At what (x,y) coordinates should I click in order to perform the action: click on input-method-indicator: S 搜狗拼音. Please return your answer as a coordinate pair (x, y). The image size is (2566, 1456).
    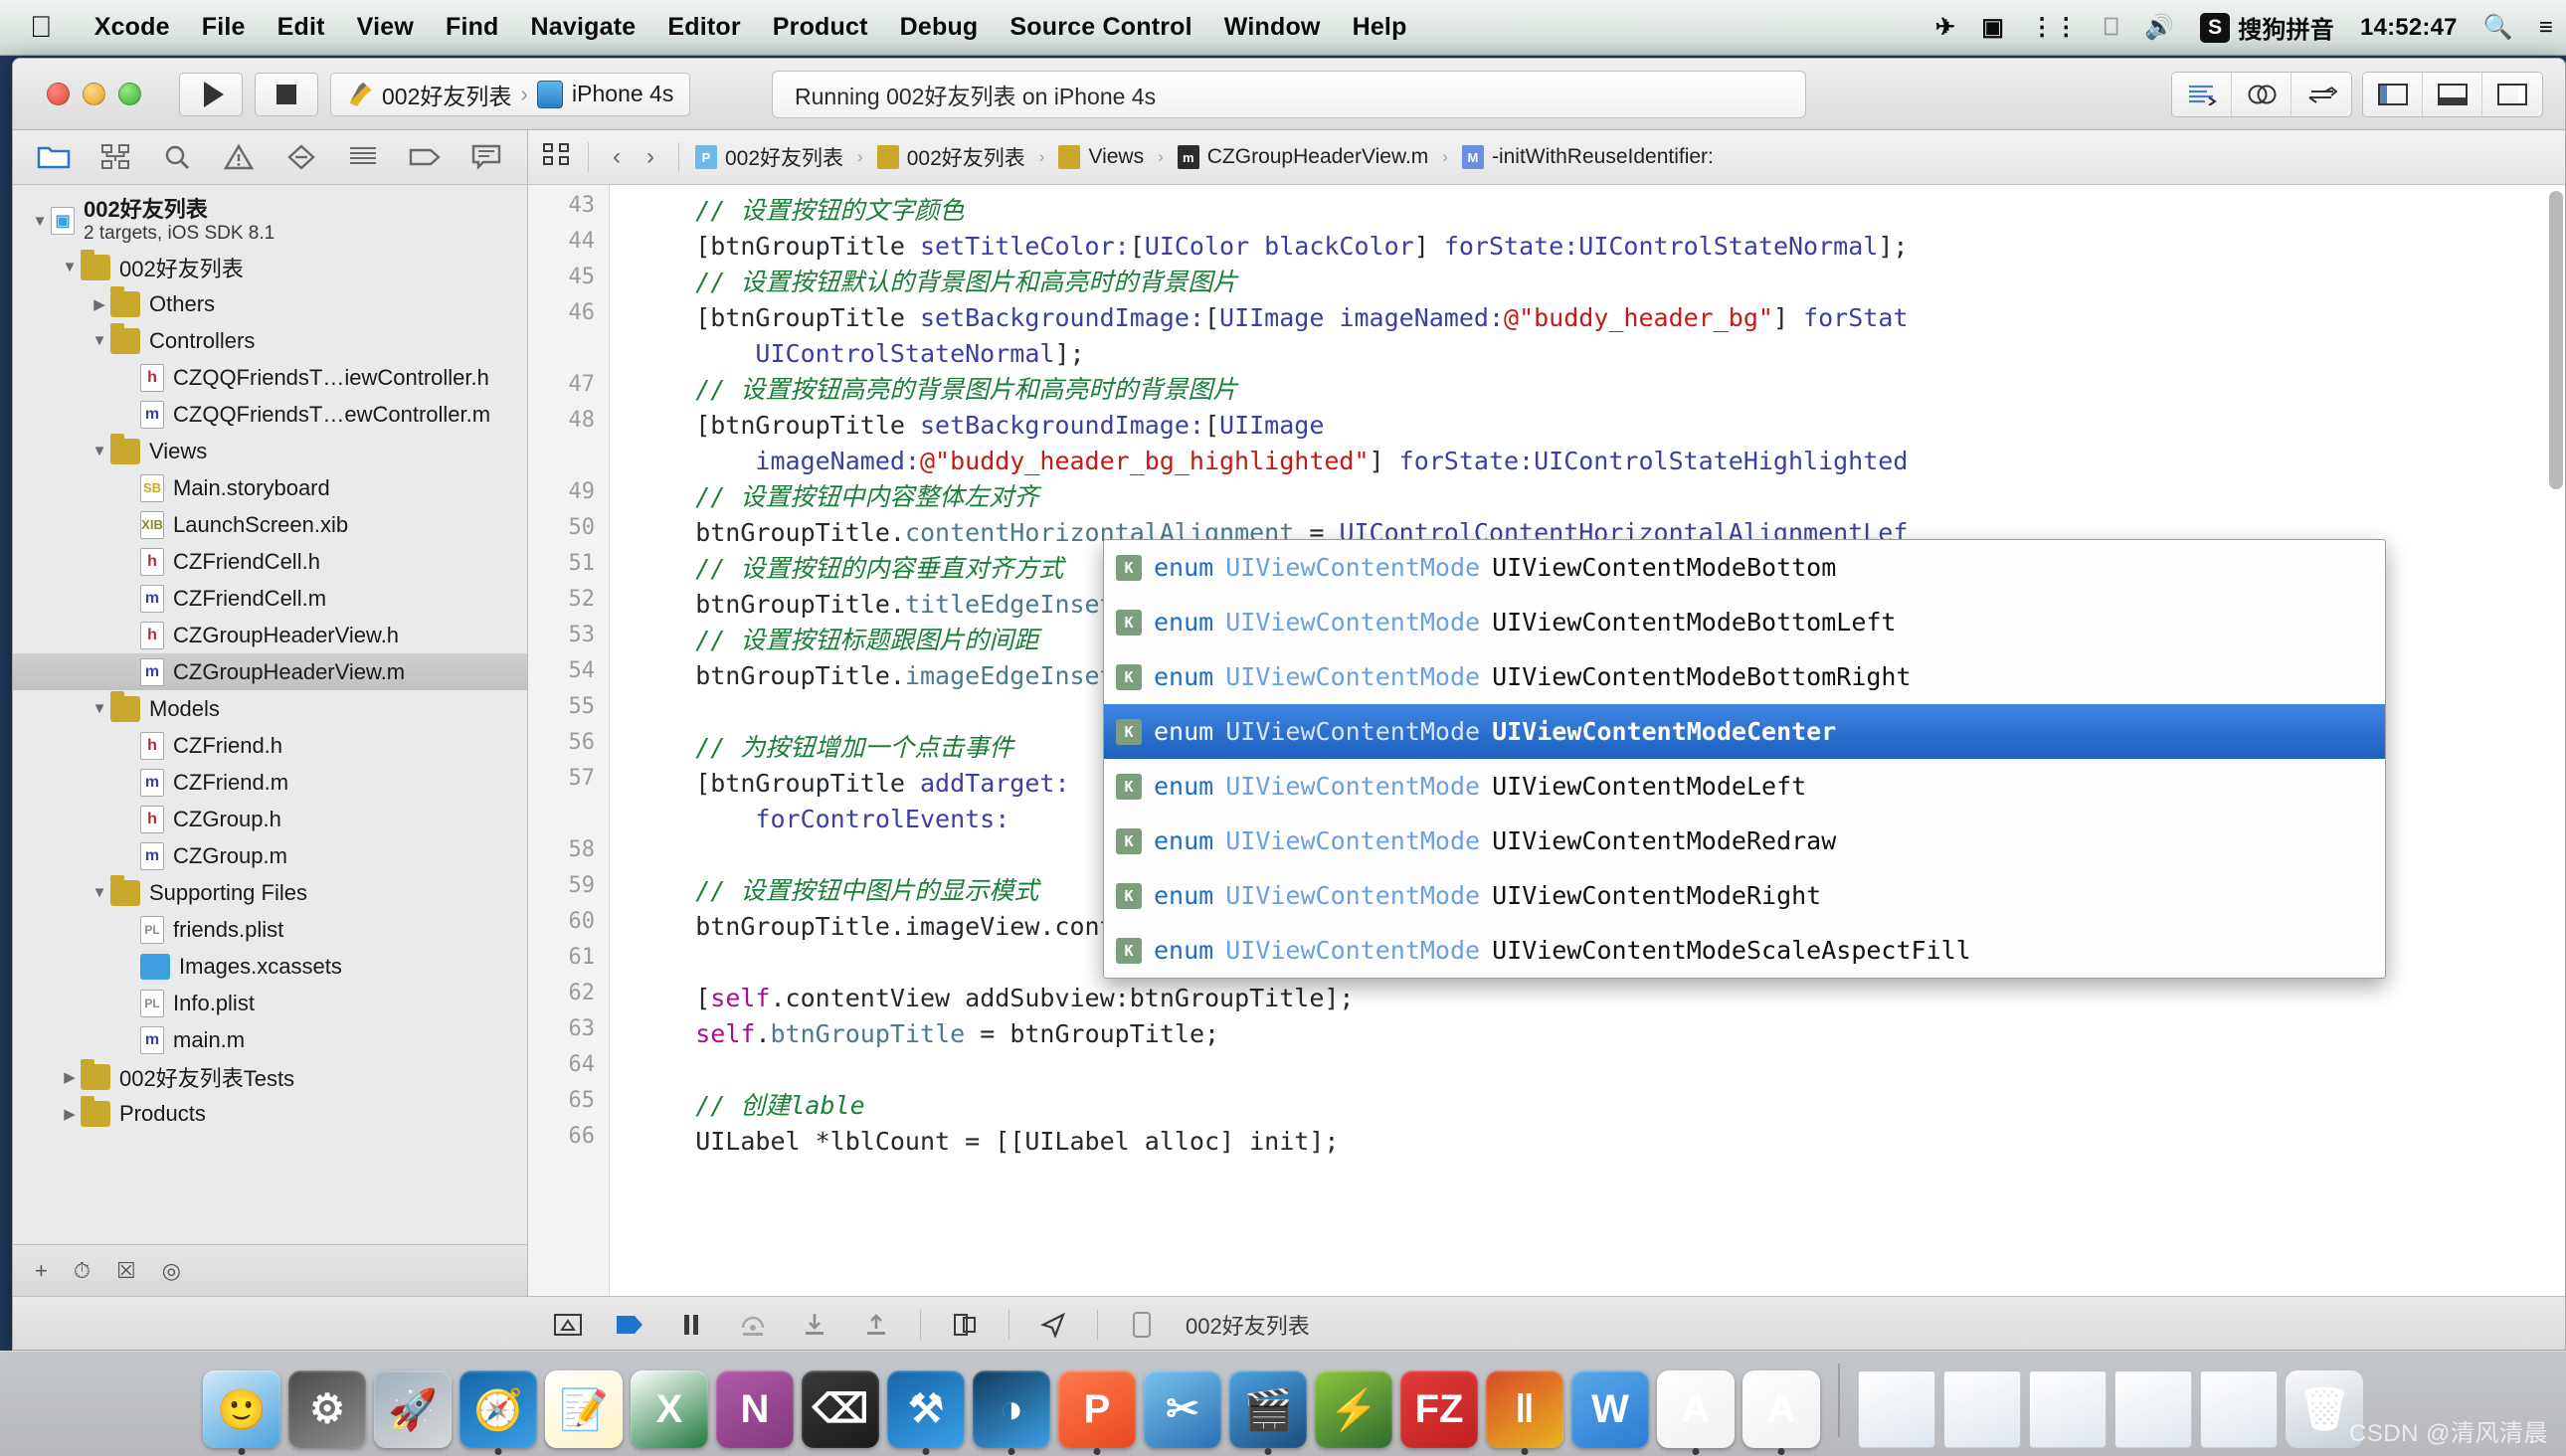
    Looking at the image, I should click on (2267, 27).